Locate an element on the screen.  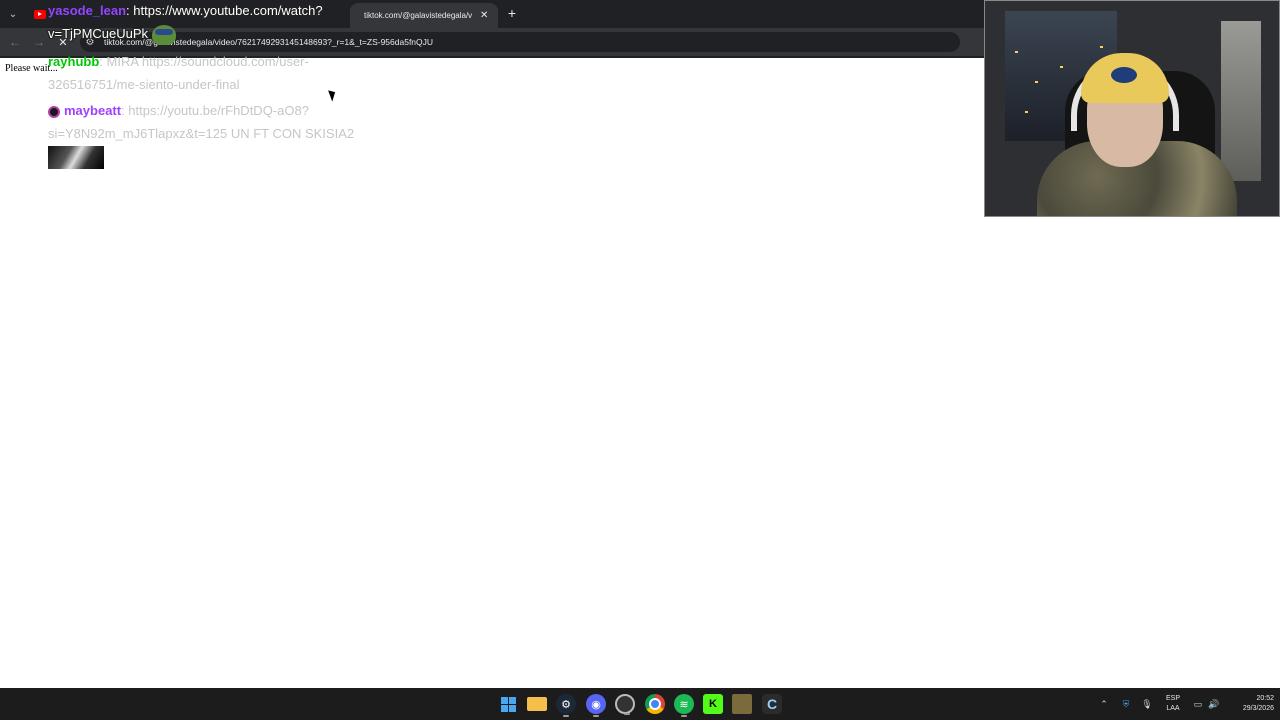
subscriber-badge-icon is located at coordinates (54, 111).